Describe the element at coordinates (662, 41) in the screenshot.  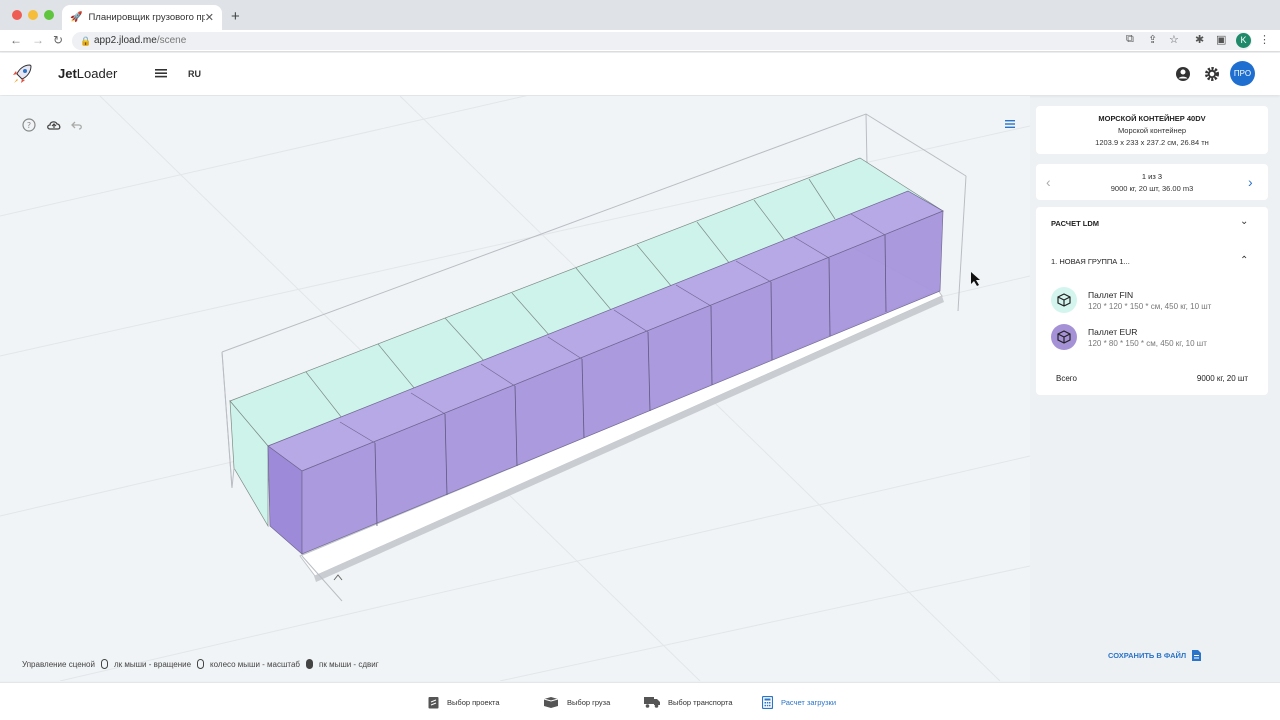
I see `address-bar: 🔒 app2.jload.me/scene` at that location.